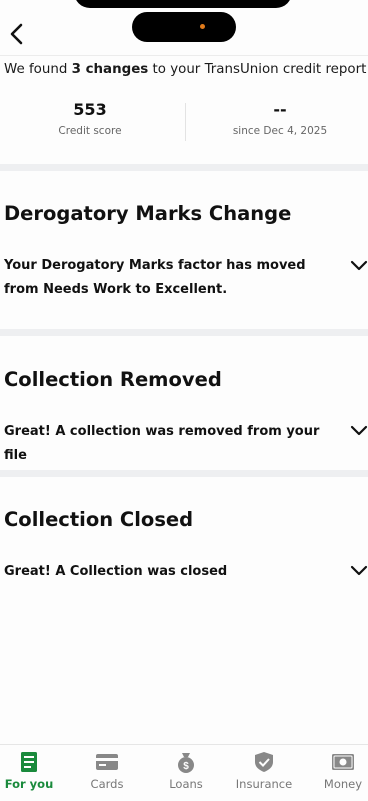 Image resolution: width=368 pixels, height=801 pixels. I want to click on nav-label-loans: Loans, so click(186, 784).